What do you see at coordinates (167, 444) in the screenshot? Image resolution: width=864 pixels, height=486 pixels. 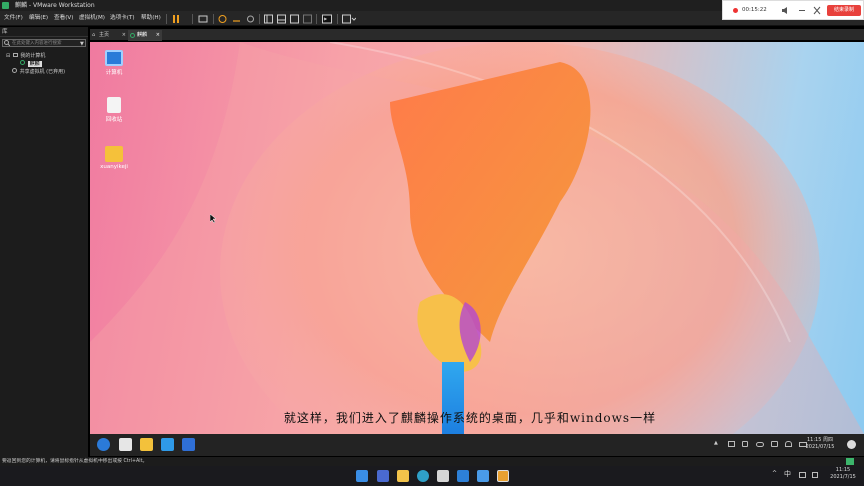 I see `browser-icon` at bounding box center [167, 444].